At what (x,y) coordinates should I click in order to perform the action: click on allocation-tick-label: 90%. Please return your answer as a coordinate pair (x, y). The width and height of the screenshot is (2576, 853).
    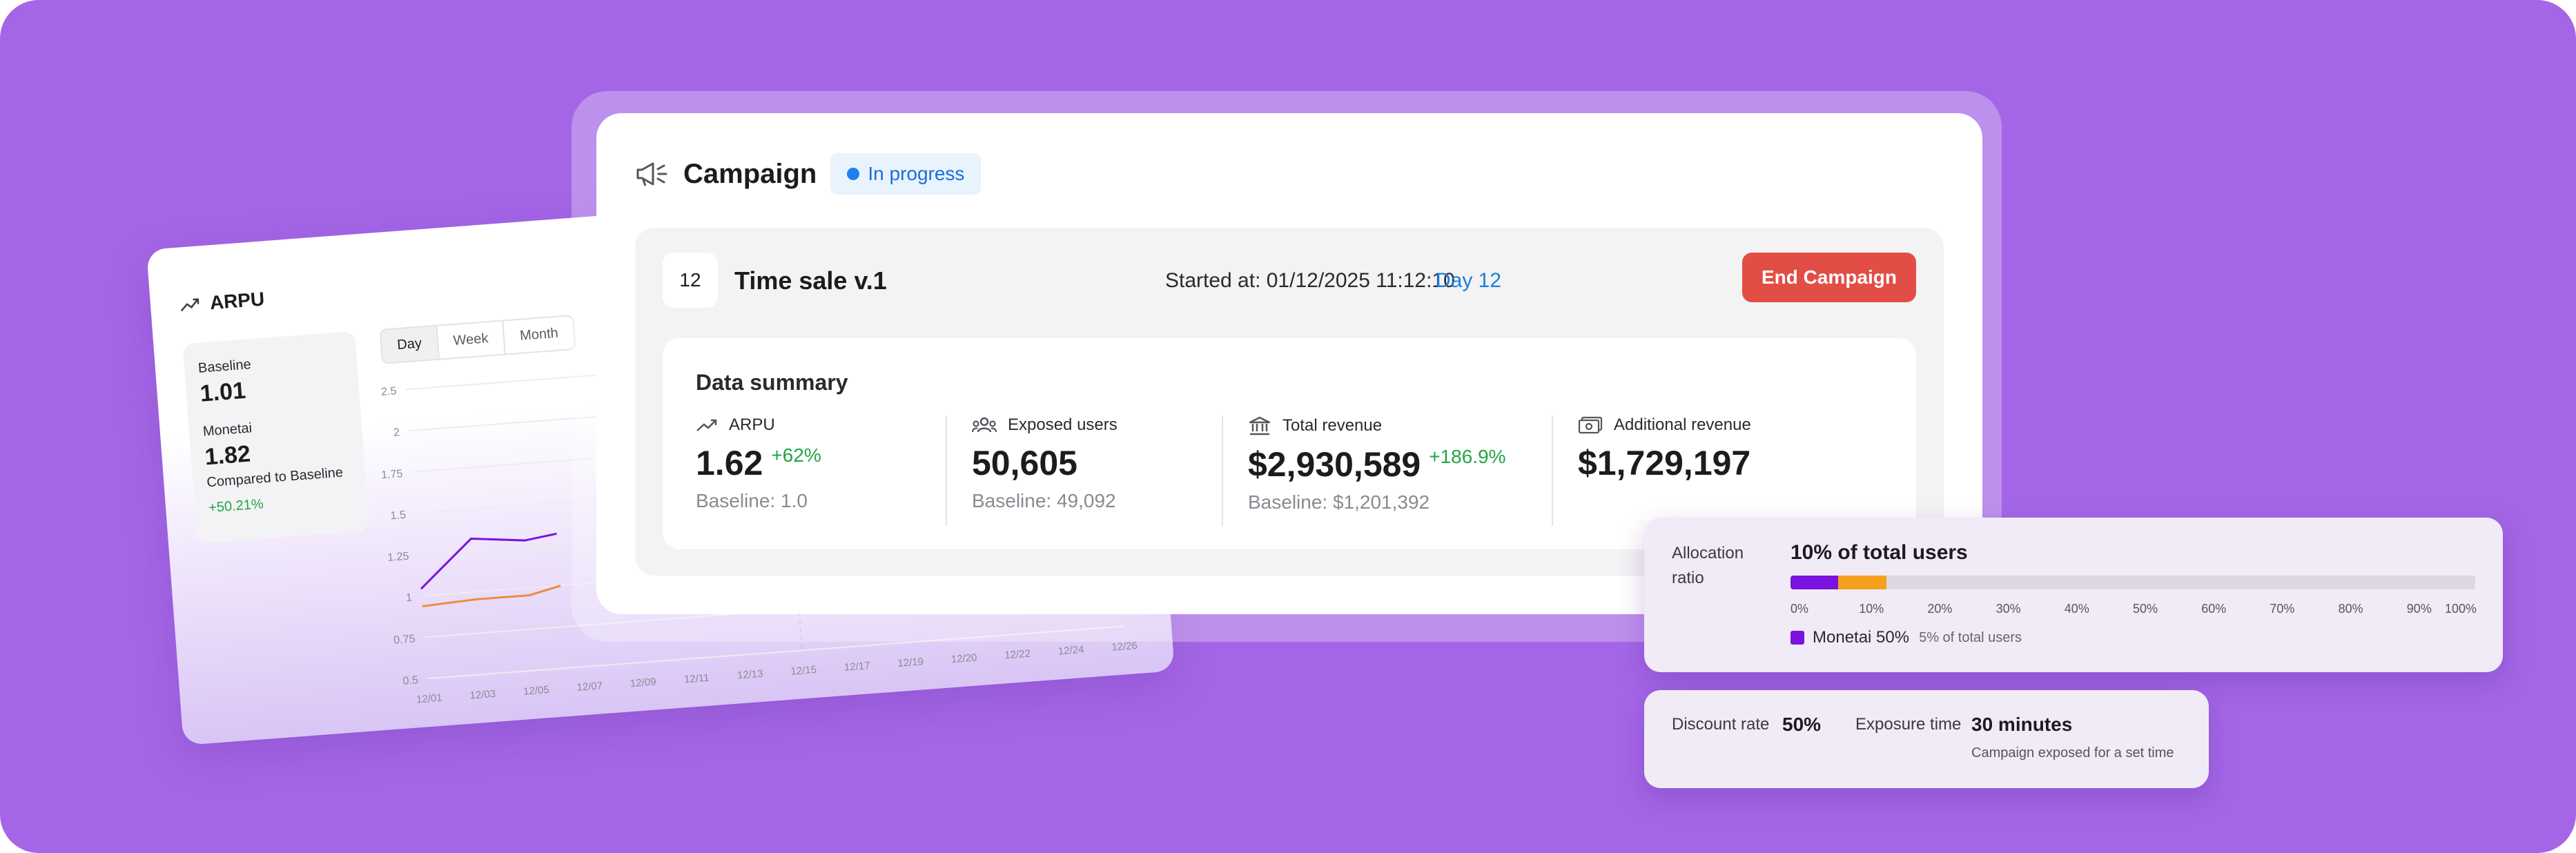
    Looking at the image, I should click on (2419, 609).